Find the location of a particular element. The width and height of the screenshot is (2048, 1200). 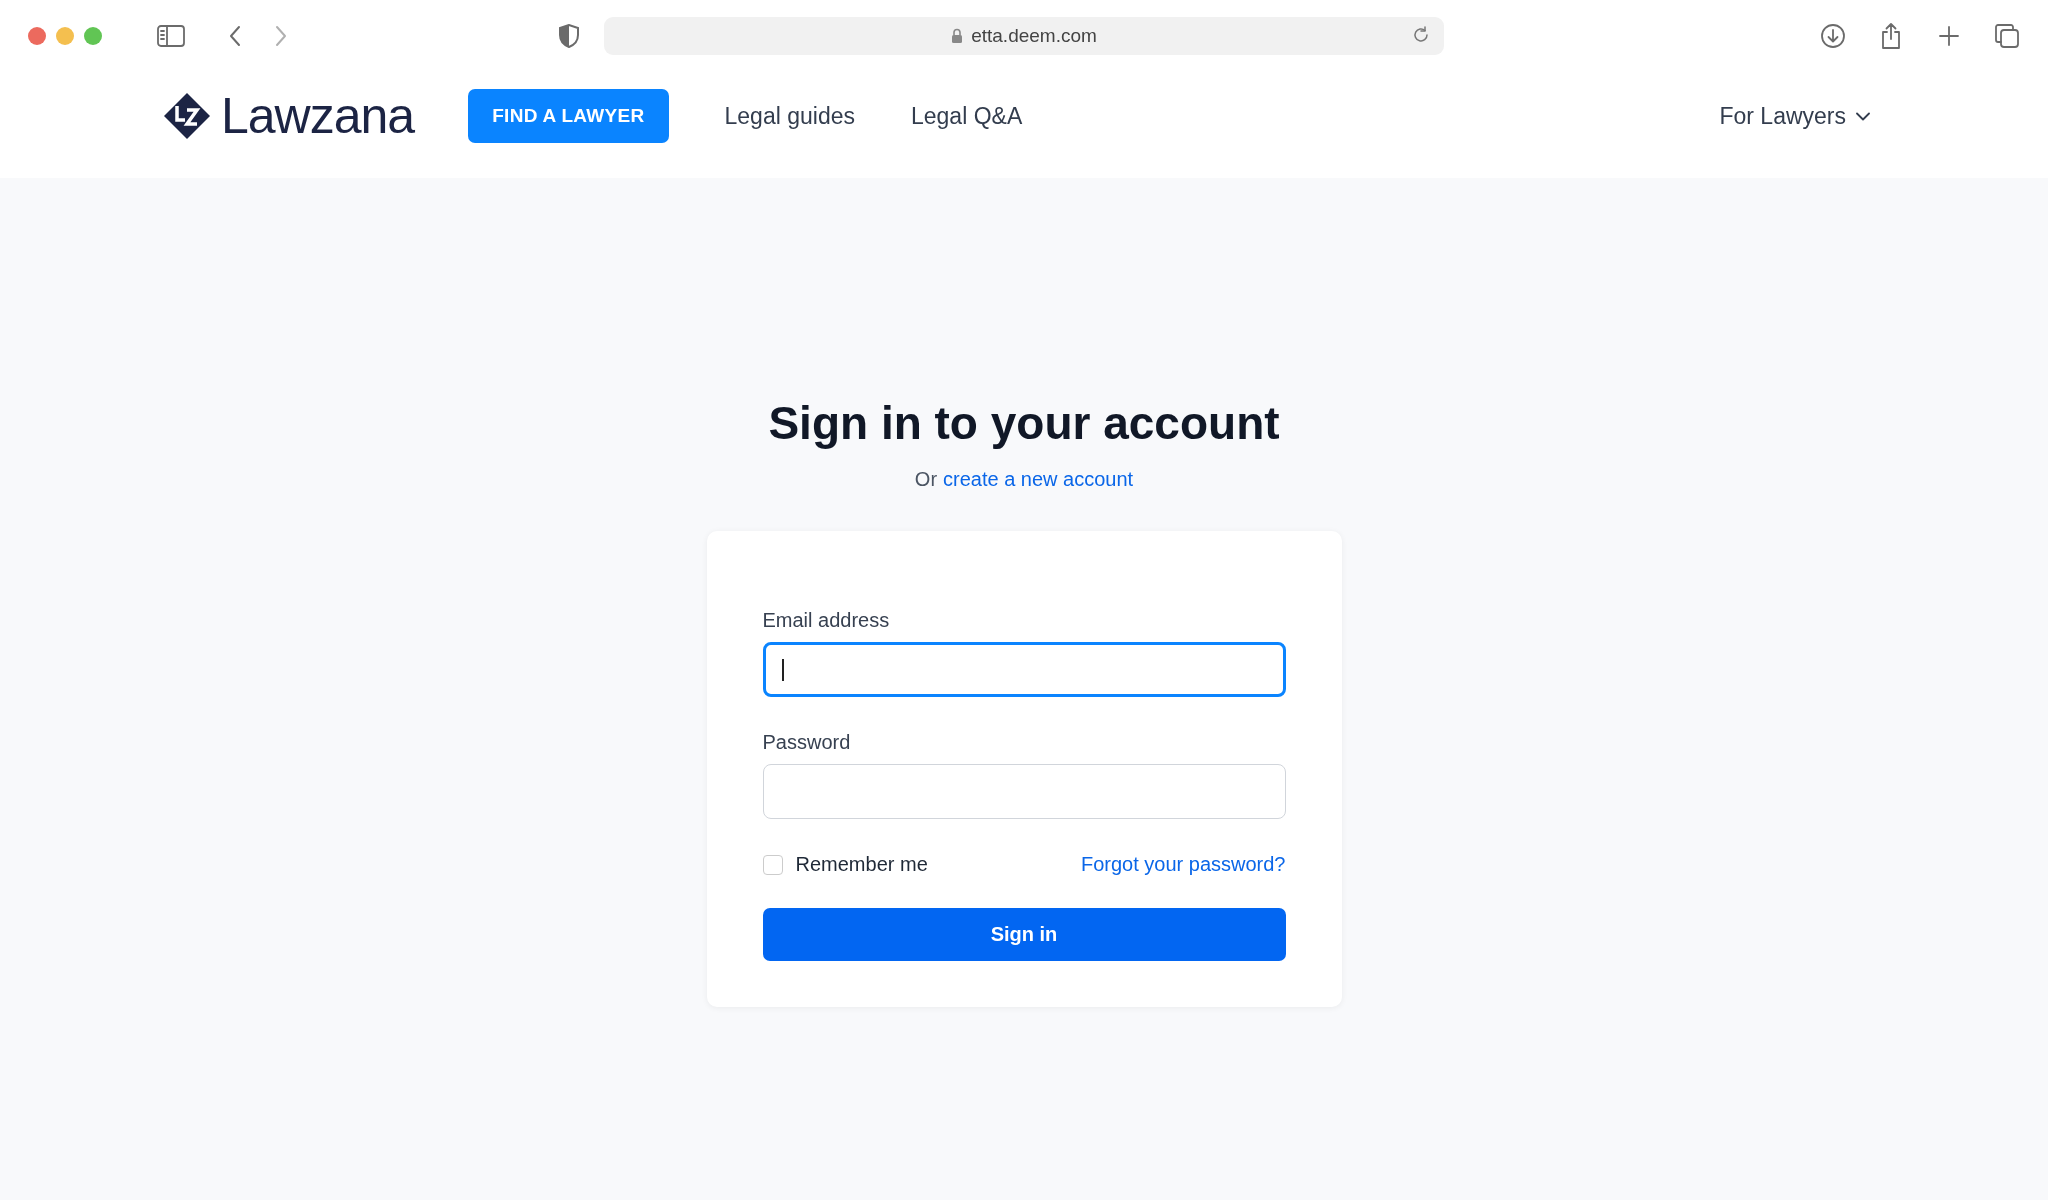

nav-link: Legal guides is located at coordinates (789, 116).